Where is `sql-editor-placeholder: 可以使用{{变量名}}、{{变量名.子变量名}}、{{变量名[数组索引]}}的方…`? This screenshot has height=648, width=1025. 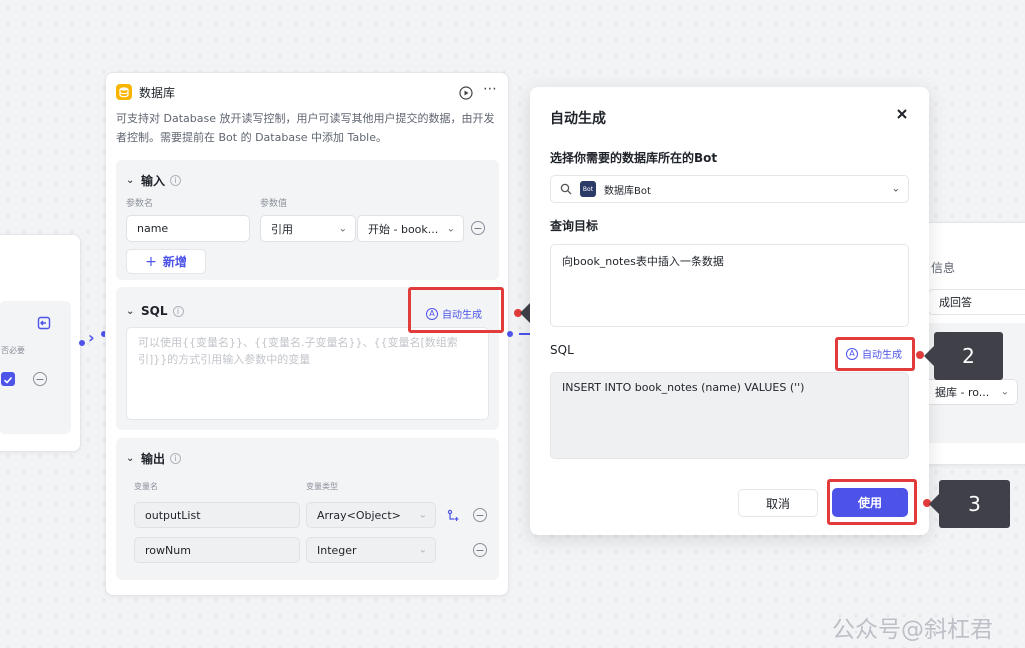
sql-editor-placeholder: 可以使用{{变量名}}、{{变量名.子变量名}}、{{变量名[数组索引]}}的方… is located at coordinates (298, 351).